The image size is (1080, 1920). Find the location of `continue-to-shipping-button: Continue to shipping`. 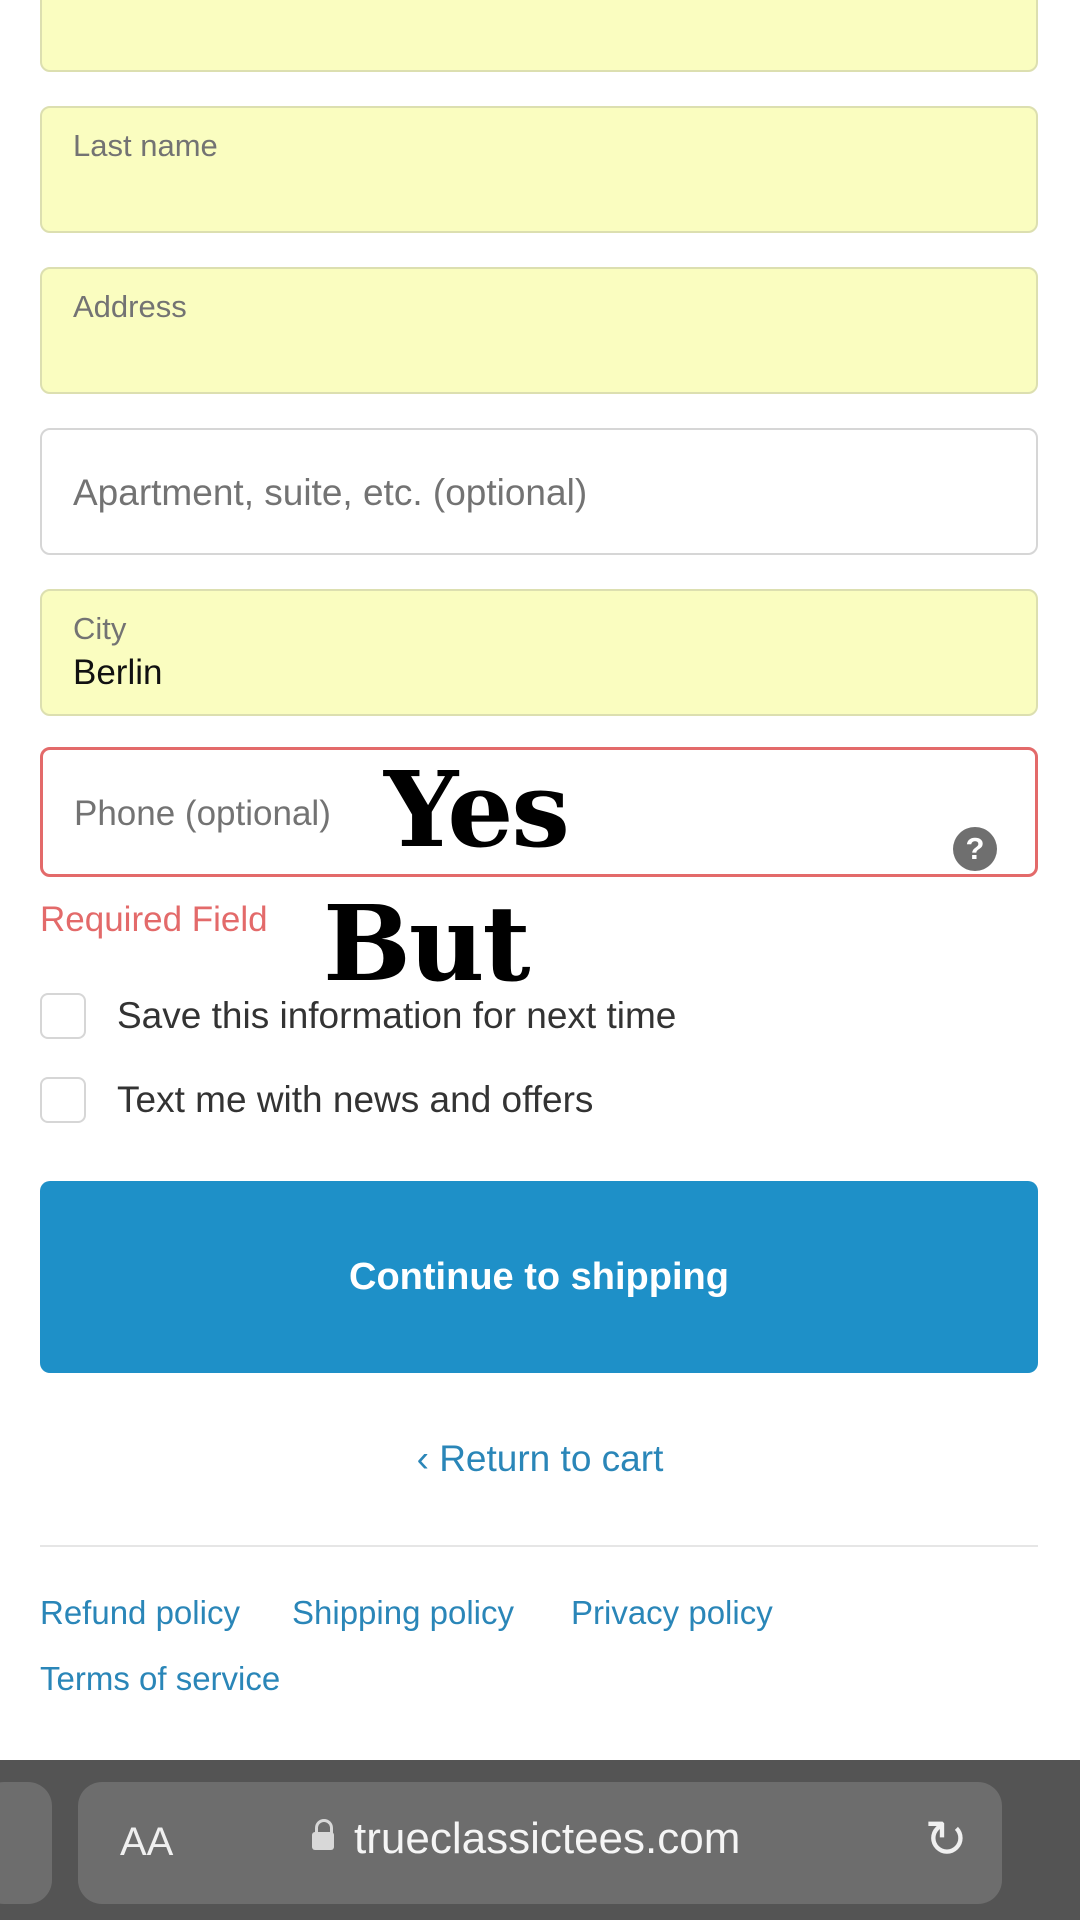

continue-to-shipping-button: Continue to shipping is located at coordinates (539, 1277).